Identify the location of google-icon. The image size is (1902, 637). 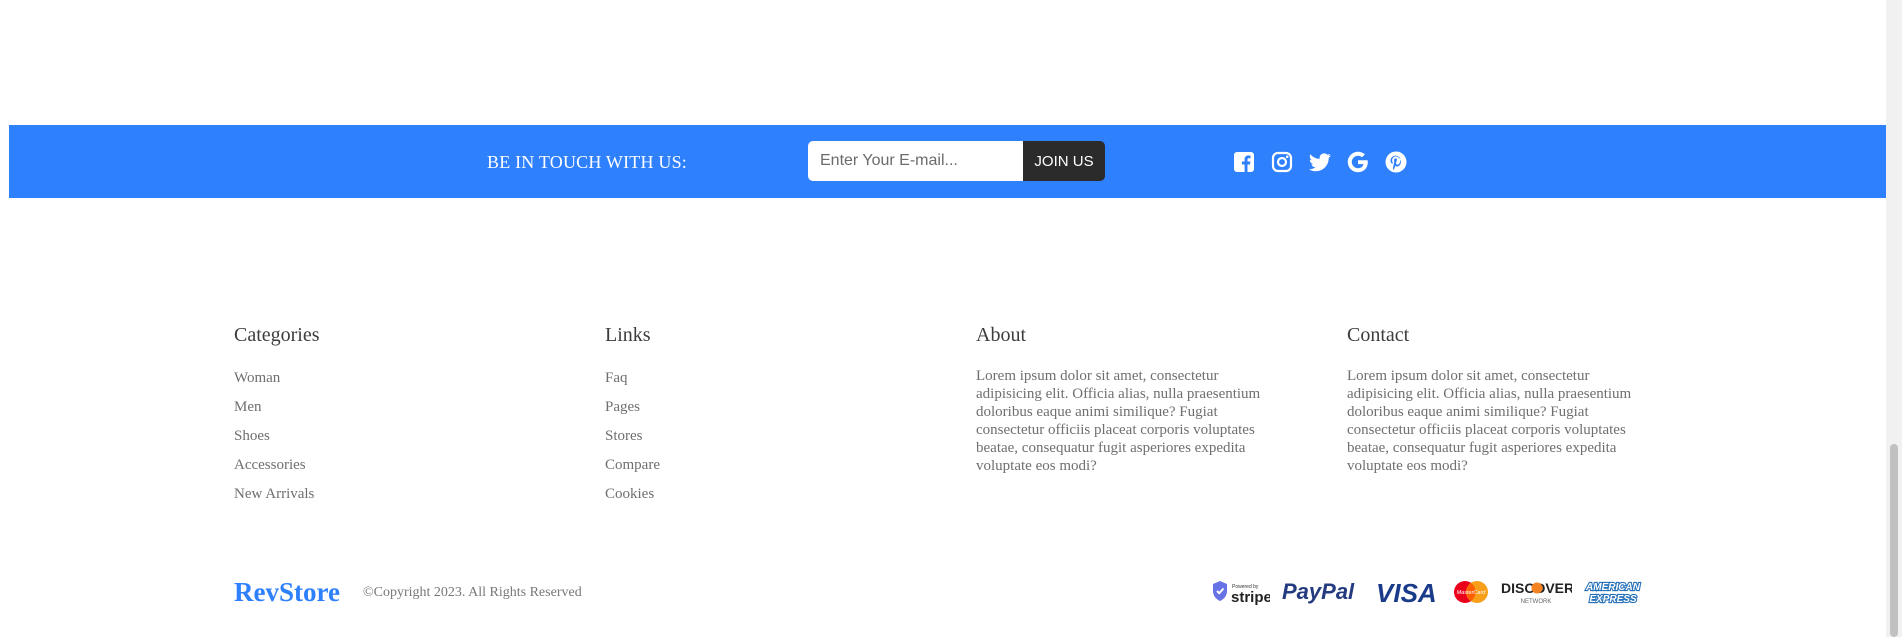
(1358, 162).